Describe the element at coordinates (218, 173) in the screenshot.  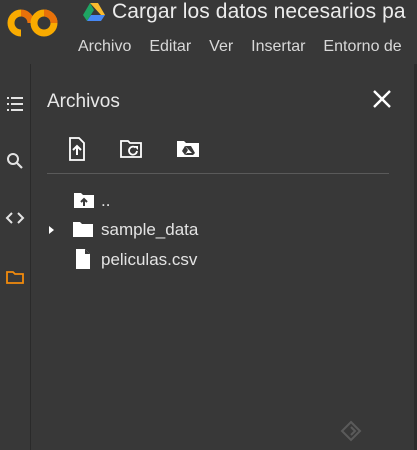
I see `toolbar-divider` at that location.